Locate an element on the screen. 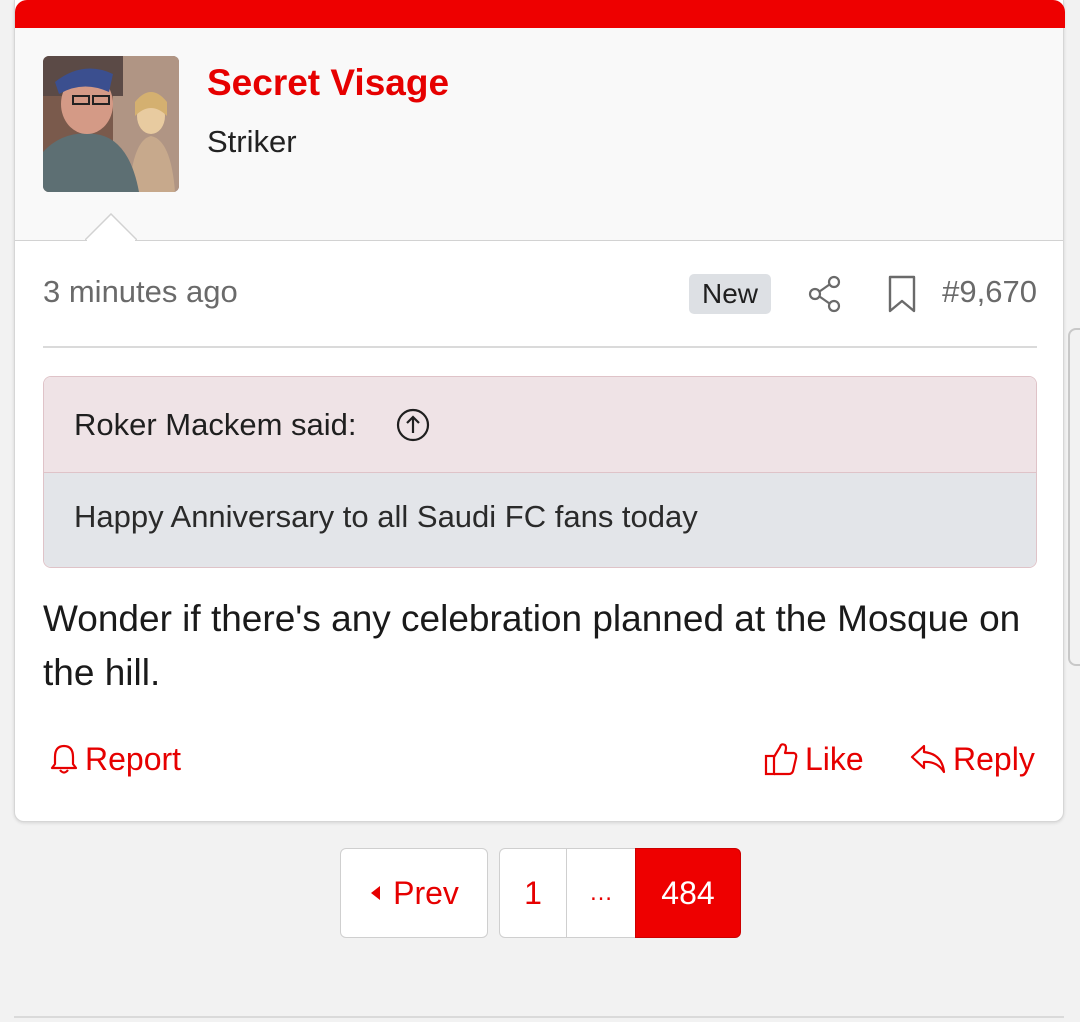  share-icon is located at coordinates (825, 294).